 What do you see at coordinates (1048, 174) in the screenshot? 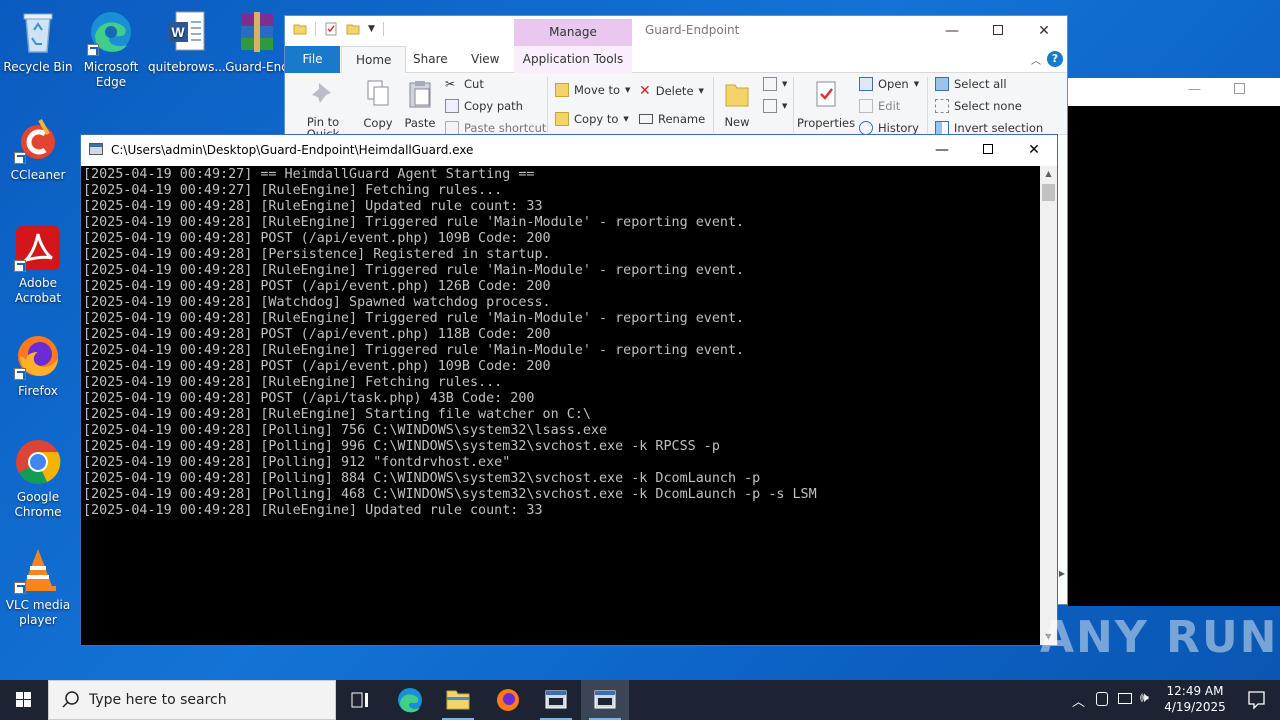
I see `scroll-up-arrow-icon: ▲` at bounding box center [1048, 174].